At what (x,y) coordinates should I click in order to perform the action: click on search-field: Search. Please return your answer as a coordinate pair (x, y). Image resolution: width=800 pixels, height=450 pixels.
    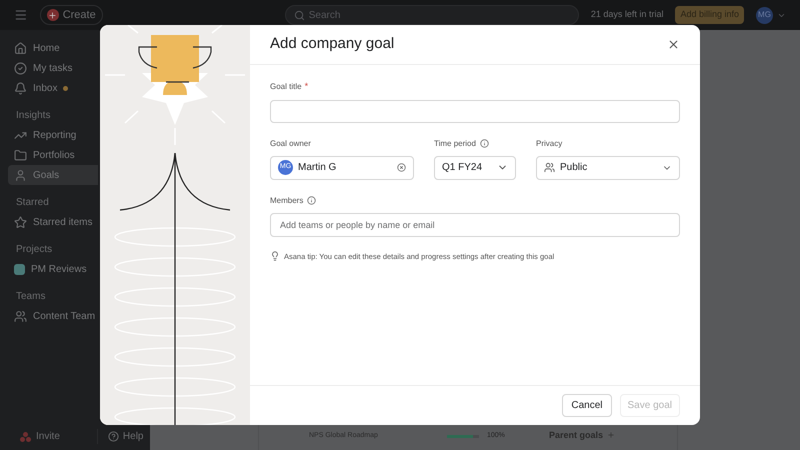
    Looking at the image, I should click on (431, 15).